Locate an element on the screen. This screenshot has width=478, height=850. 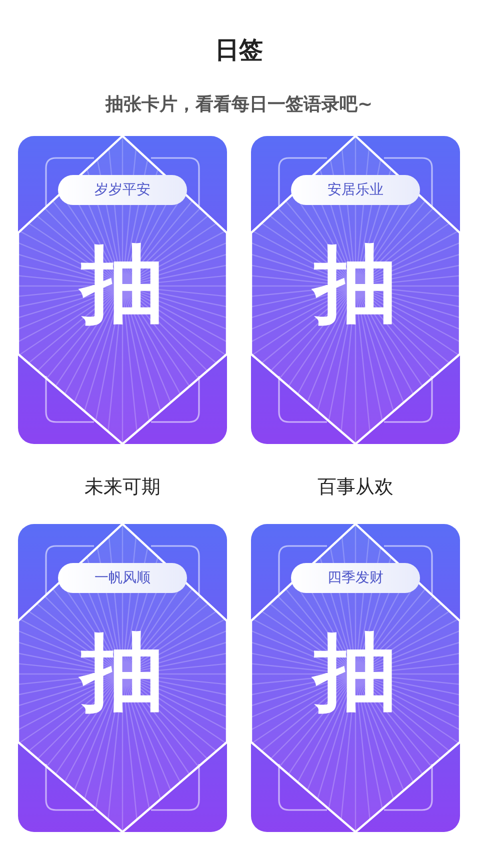
card-tag: 安居乐业 is located at coordinates (355, 190).